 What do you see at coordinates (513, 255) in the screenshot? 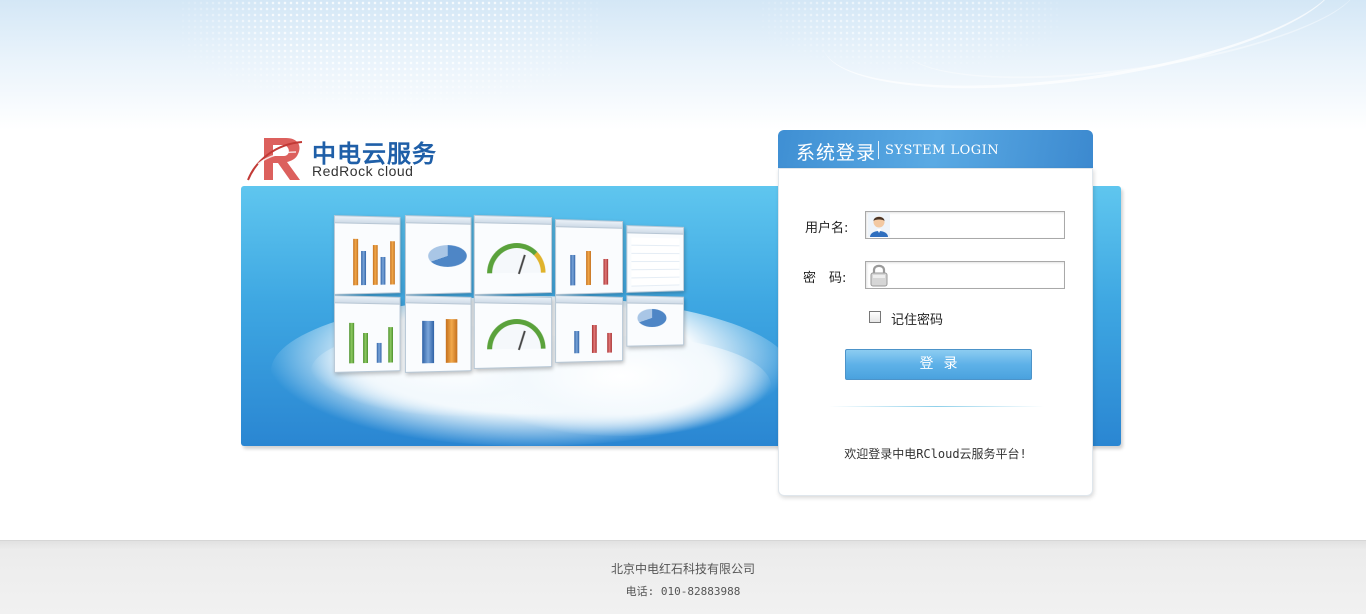
I see `dashboard-panel-gauge` at bounding box center [513, 255].